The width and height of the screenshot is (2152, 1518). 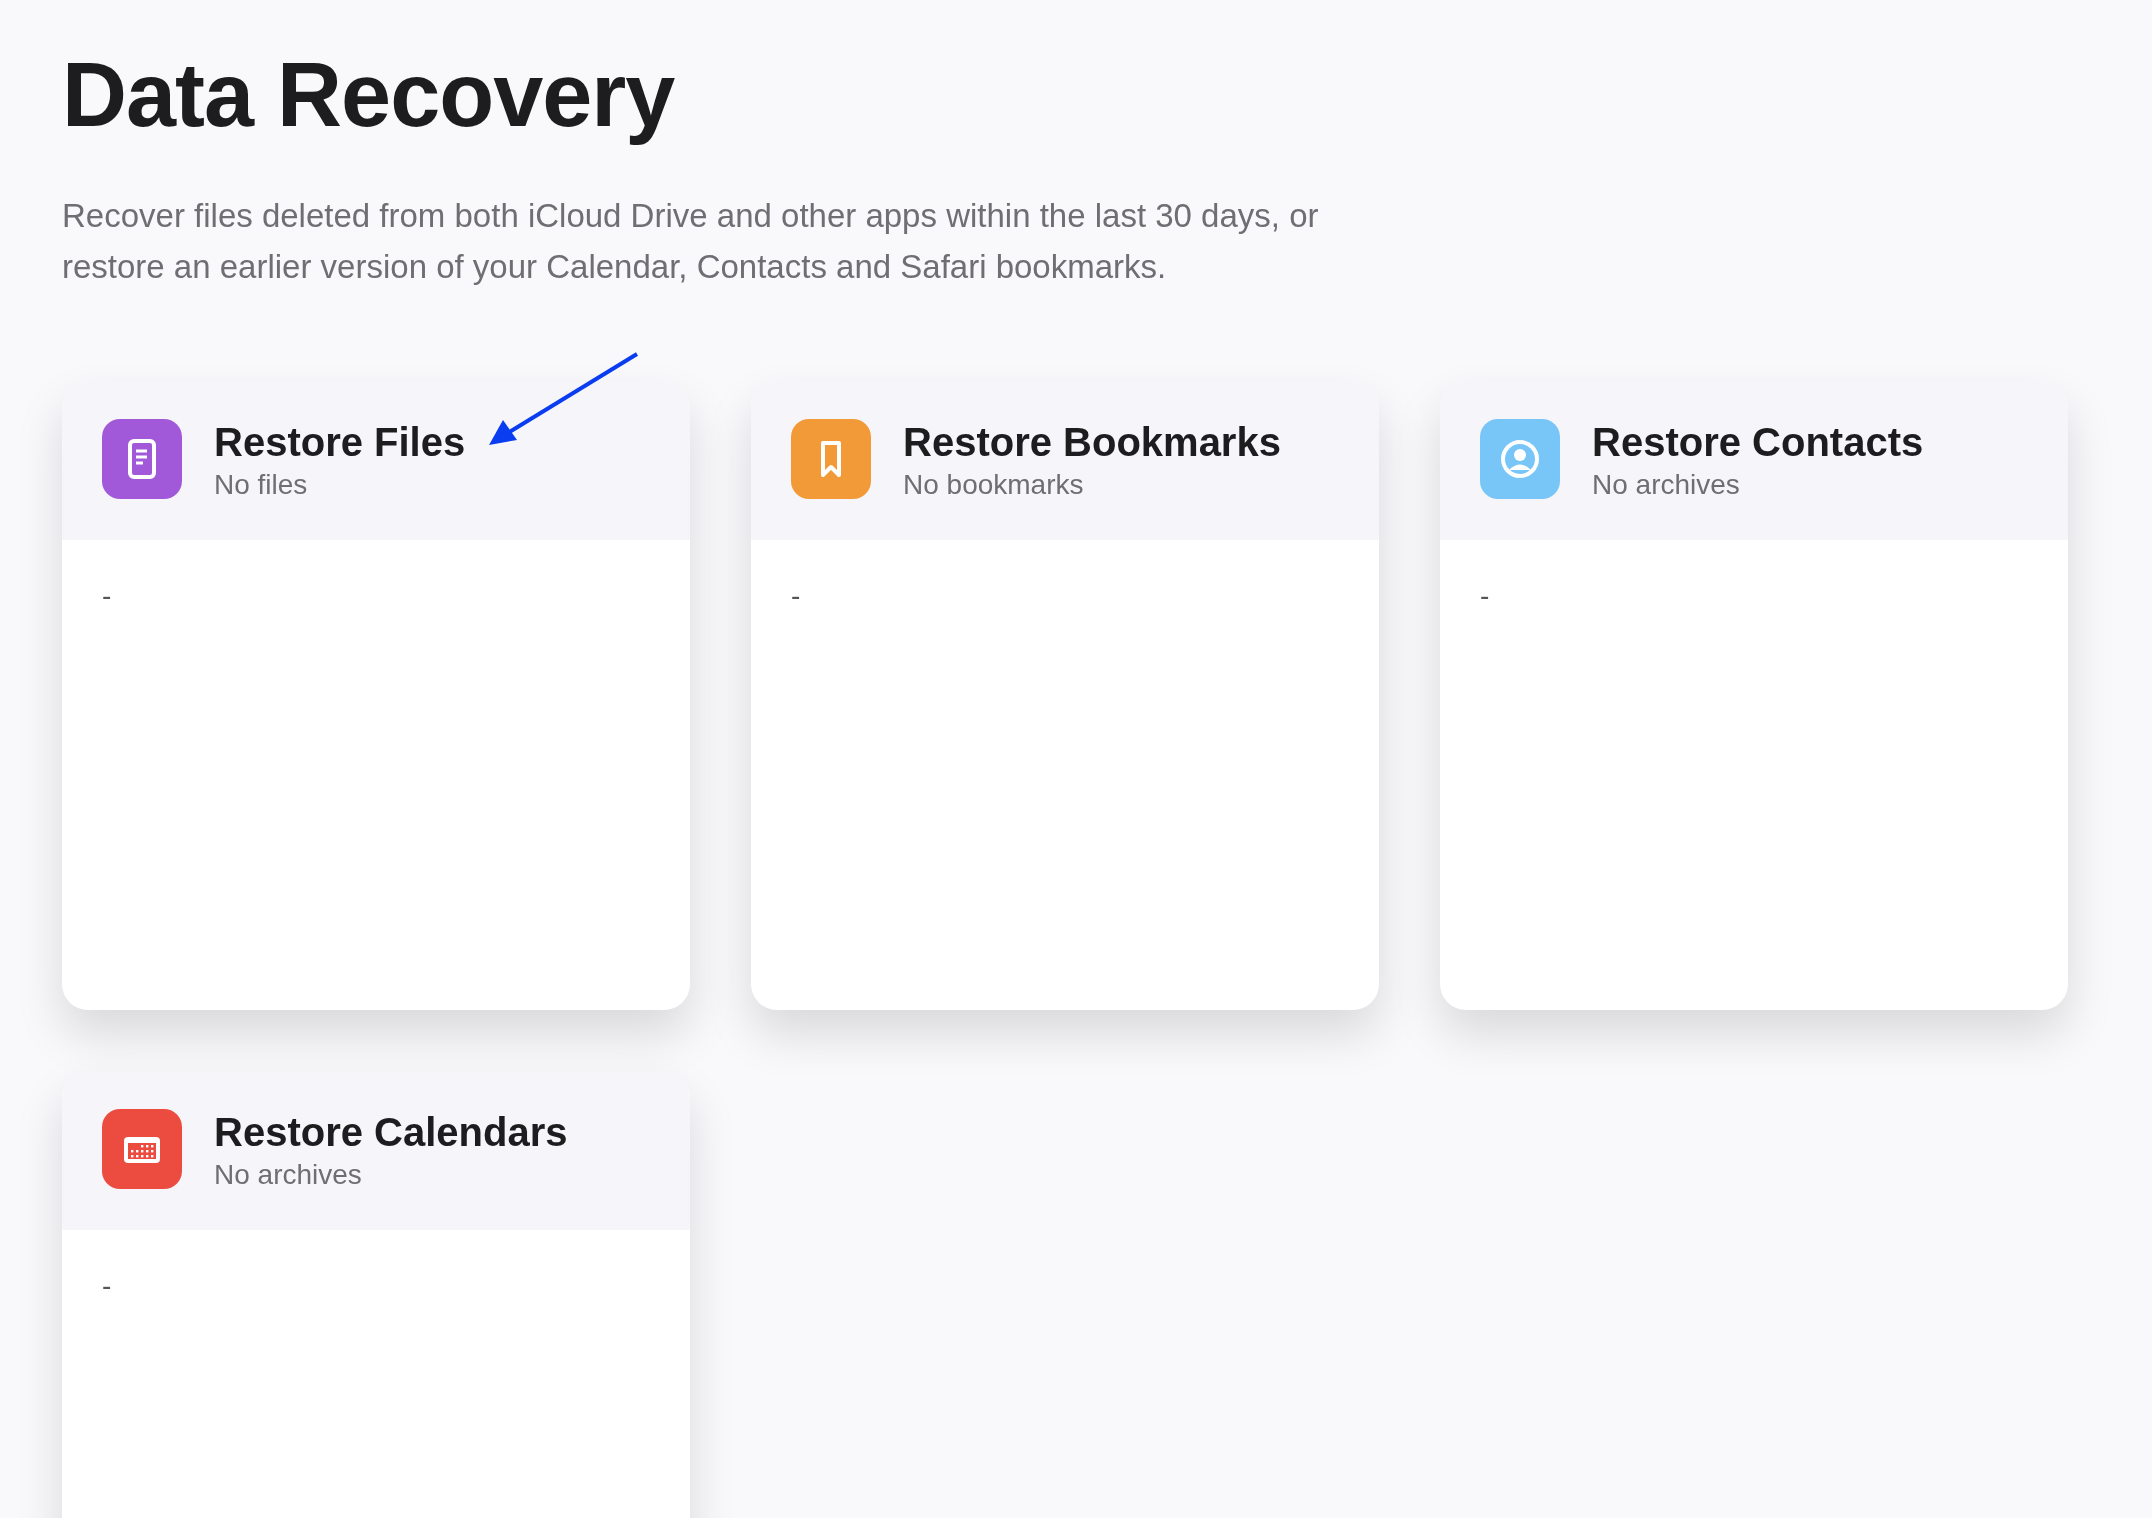 What do you see at coordinates (369, 95) in the screenshot?
I see `page-title: Data Recovery` at bounding box center [369, 95].